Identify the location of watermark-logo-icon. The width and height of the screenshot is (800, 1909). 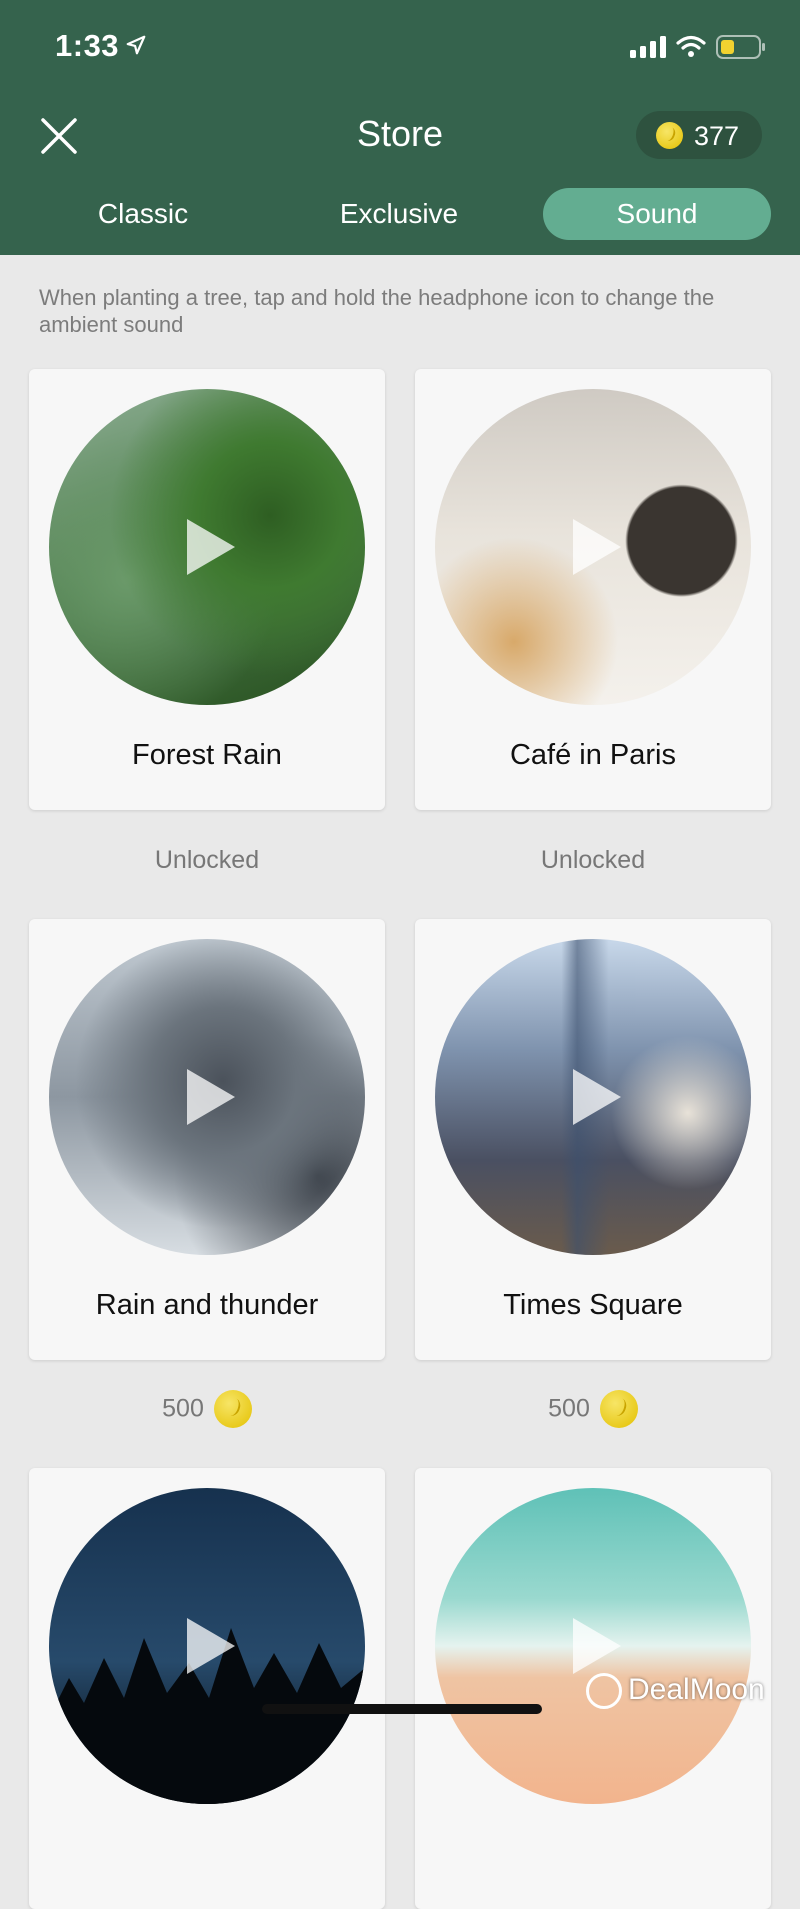
(604, 1691).